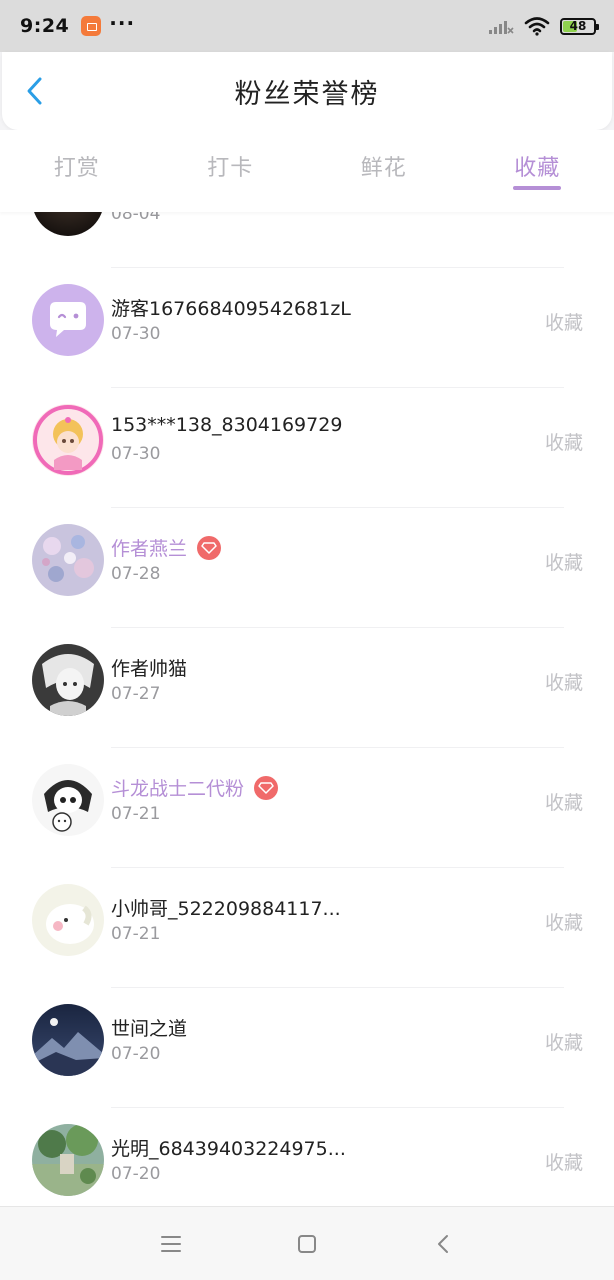 The image size is (614, 1280). I want to click on system-nav-bar, so click(307, 1243).